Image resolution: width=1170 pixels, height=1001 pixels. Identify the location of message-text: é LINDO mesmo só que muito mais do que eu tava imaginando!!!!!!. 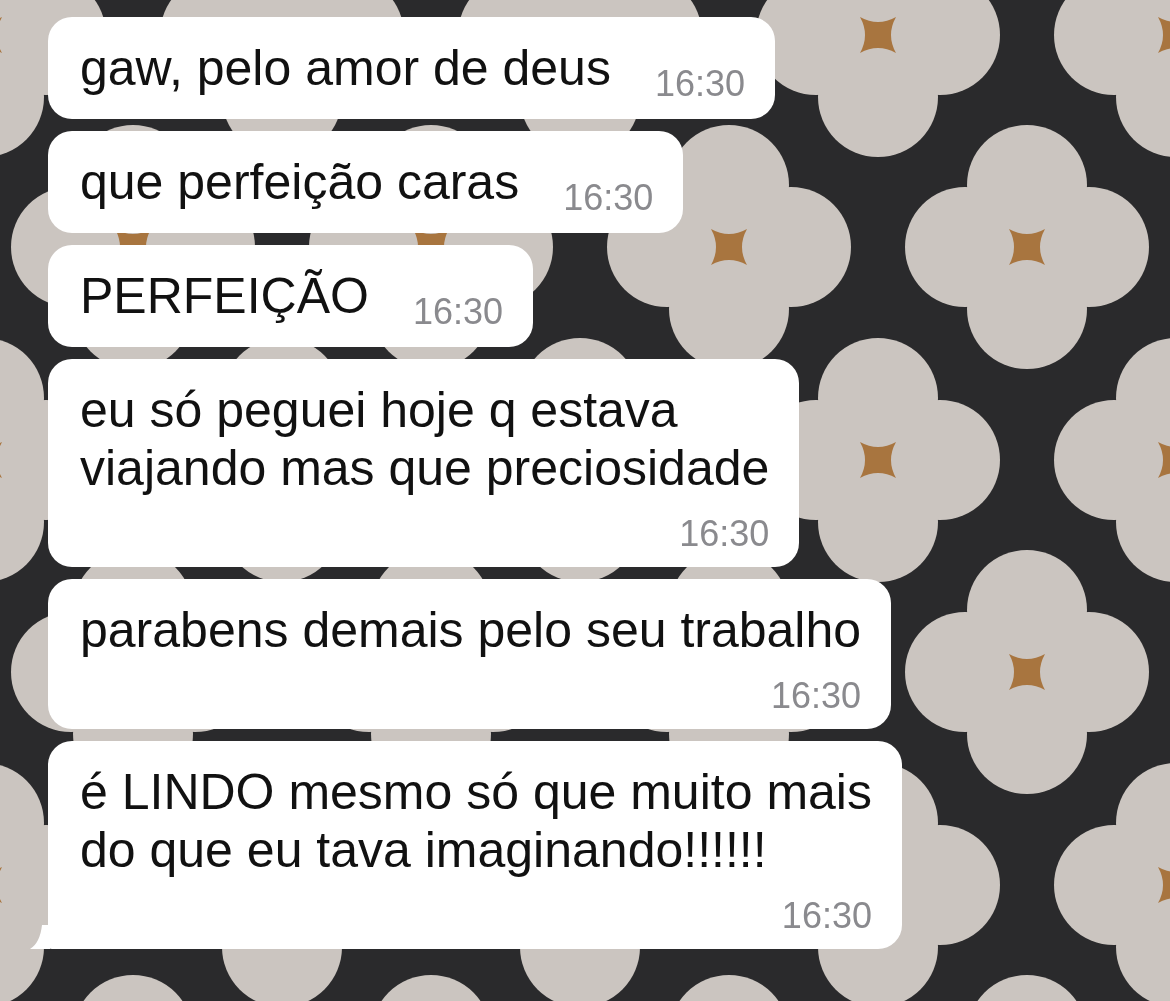
(476, 821).